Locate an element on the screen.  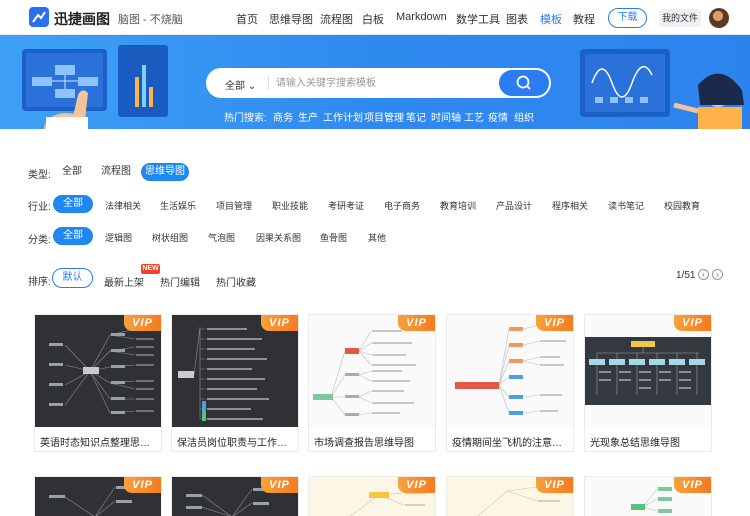
template-card: VIP 光现象总结思维导图 is located at coordinates (648, 383).